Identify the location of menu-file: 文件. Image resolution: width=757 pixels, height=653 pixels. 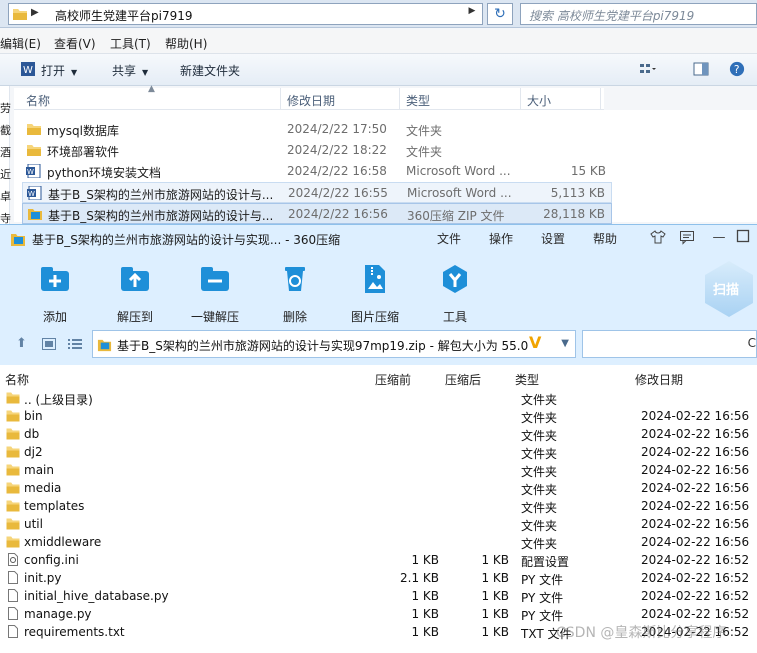
(449, 238).